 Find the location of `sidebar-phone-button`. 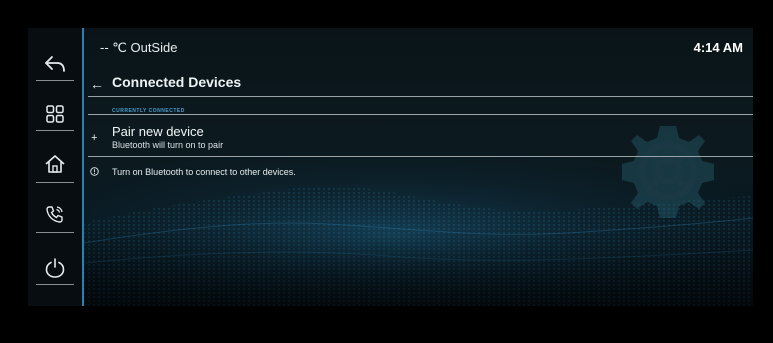

sidebar-phone-button is located at coordinates (55, 214).